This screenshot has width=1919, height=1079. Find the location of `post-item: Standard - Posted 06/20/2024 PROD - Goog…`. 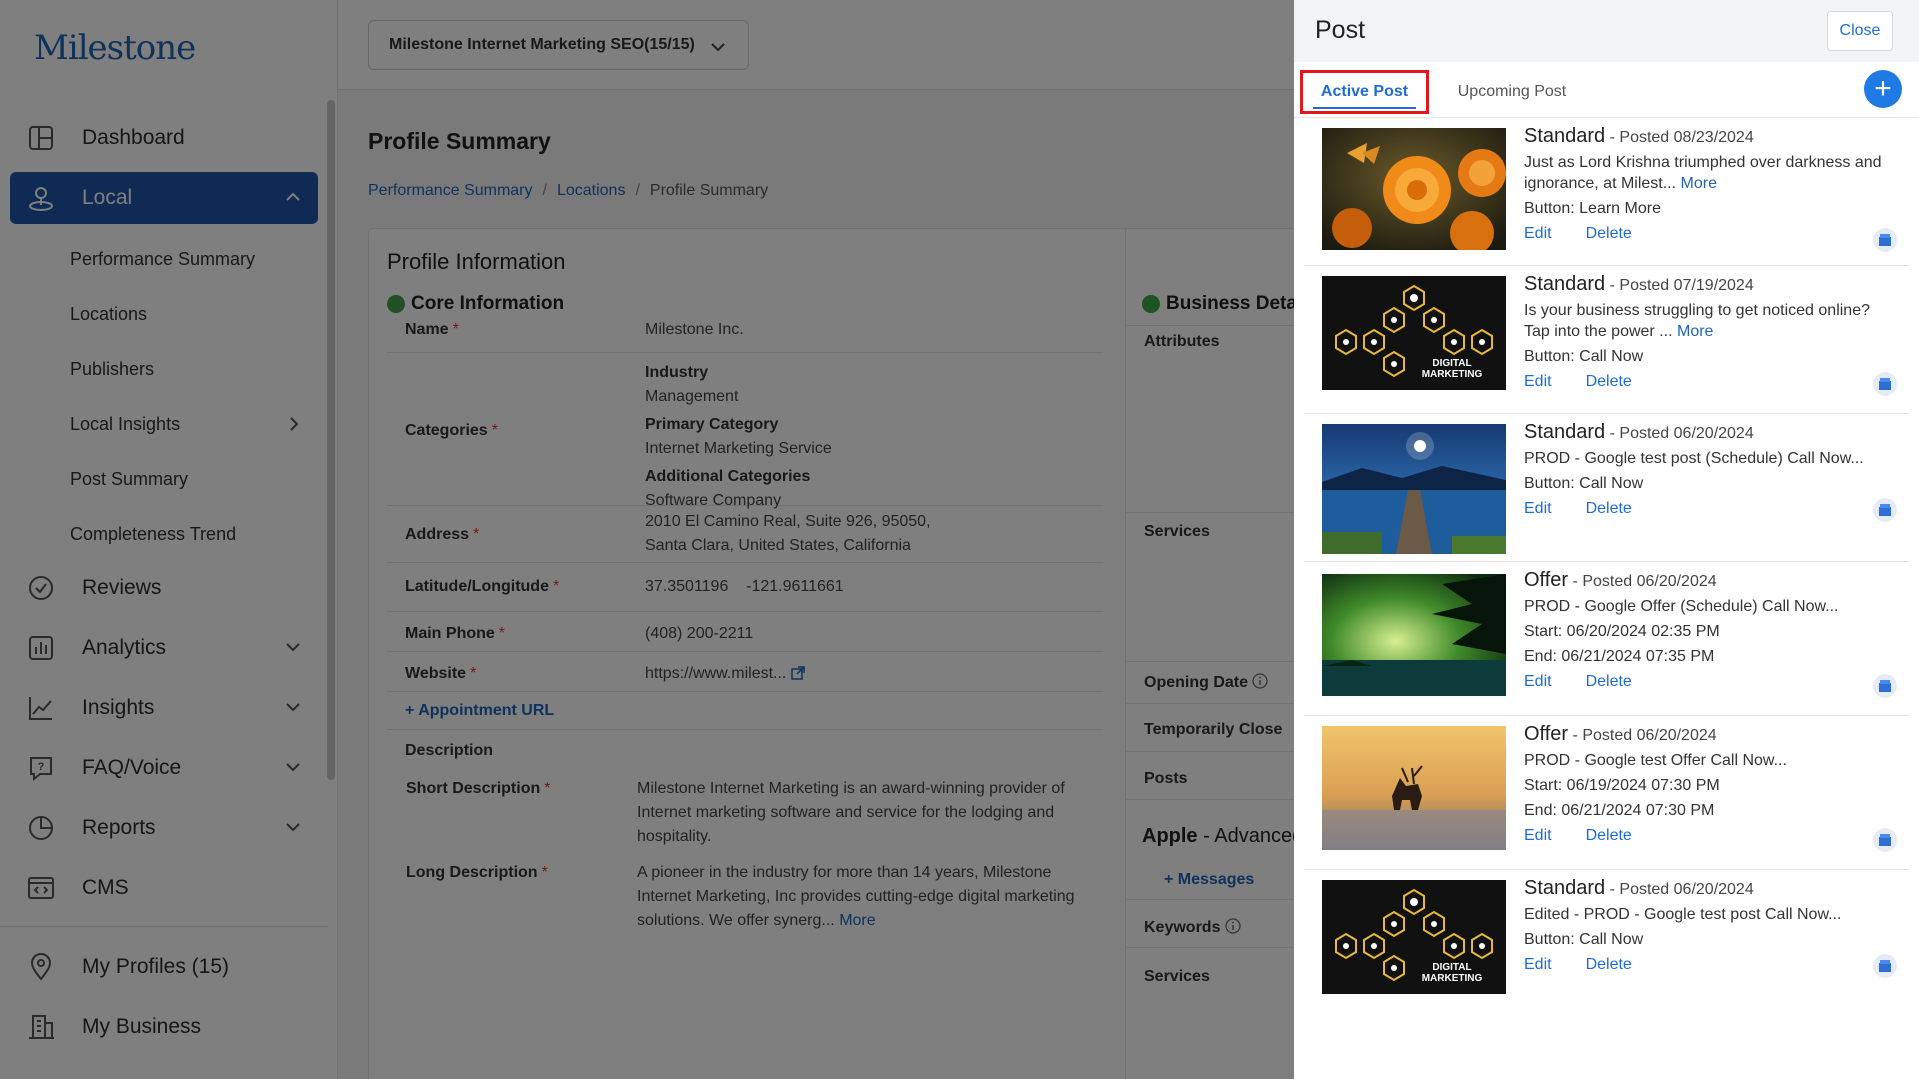

post-item: Standard - Posted 06/20/2024 PROD - Goog… is located at coordinates (1606, 488).